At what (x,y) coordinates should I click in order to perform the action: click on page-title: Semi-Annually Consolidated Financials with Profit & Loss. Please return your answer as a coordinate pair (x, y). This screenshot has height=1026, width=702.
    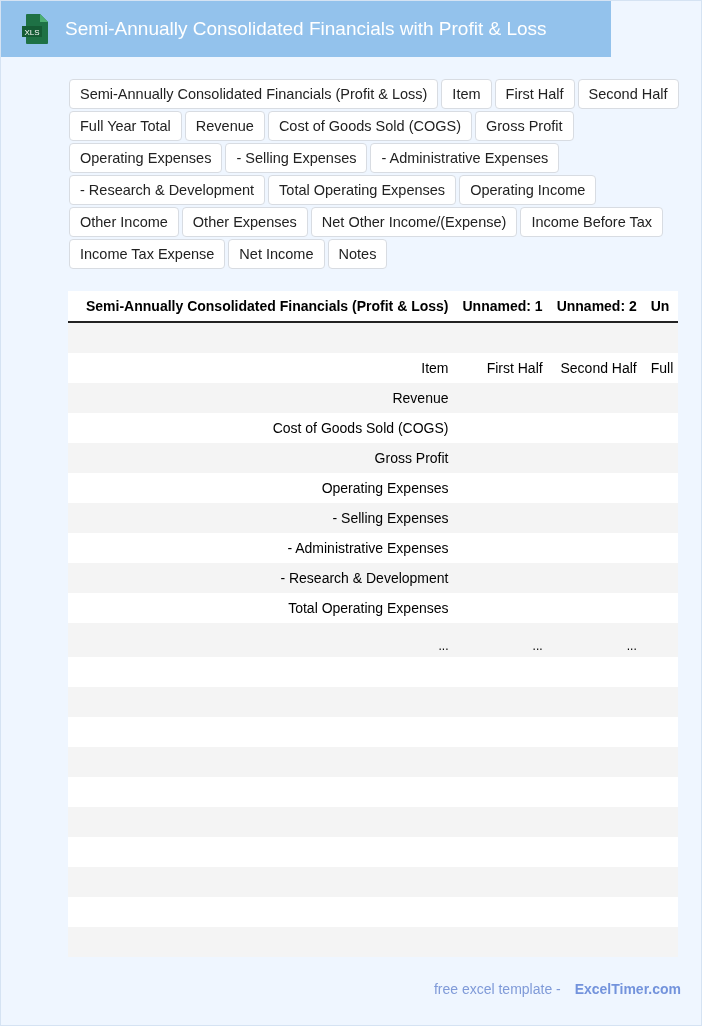
    Looking at the image, I should click on (306, 29).